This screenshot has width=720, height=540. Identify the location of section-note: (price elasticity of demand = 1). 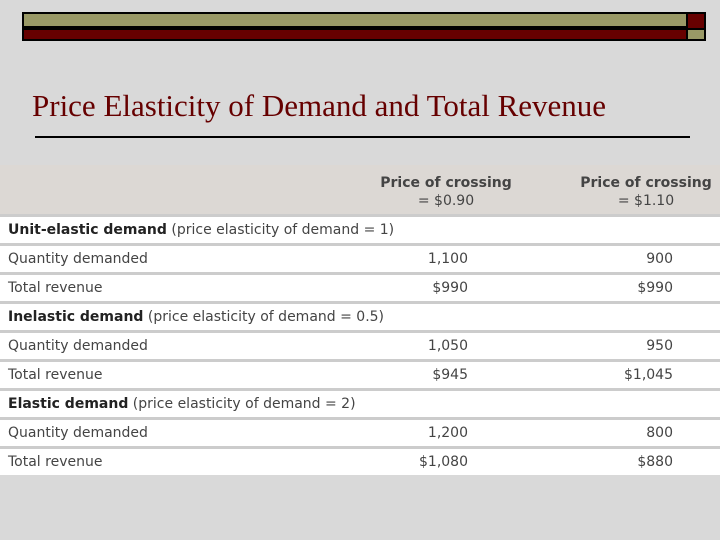
(280, 230).